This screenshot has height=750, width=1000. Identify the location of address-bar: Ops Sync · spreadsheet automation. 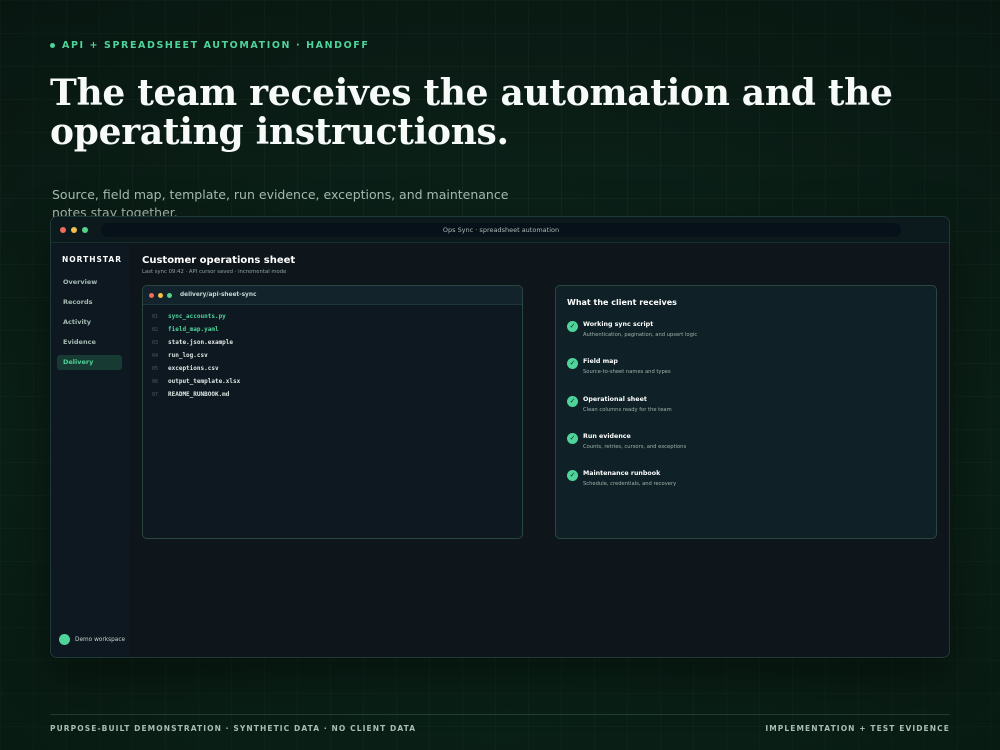
(501, 230).